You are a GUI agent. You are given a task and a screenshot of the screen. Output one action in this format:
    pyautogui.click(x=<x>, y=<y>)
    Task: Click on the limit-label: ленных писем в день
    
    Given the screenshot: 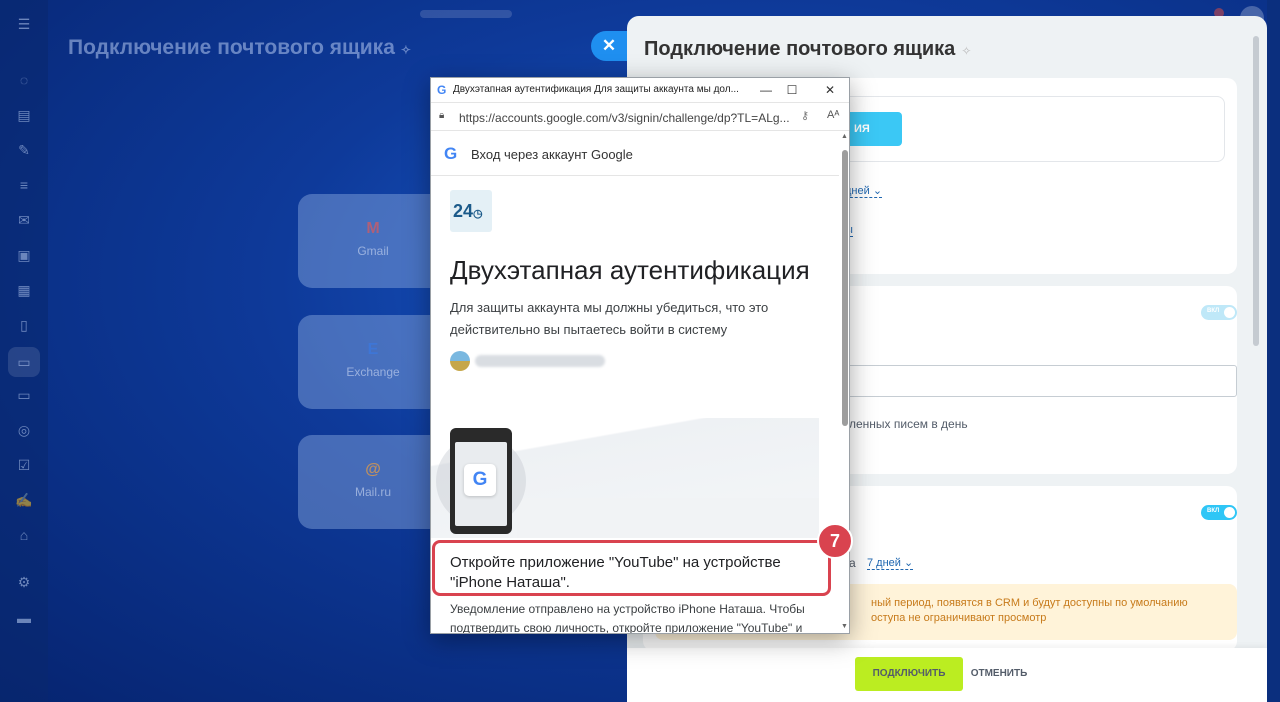 What is the action you would take?
    pyautogui.click(x=908, y=424)
    